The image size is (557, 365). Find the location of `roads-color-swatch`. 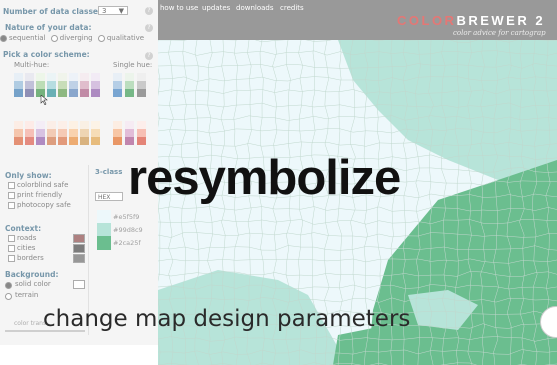

roads-color-swatch is located at coordinates (79, 238).